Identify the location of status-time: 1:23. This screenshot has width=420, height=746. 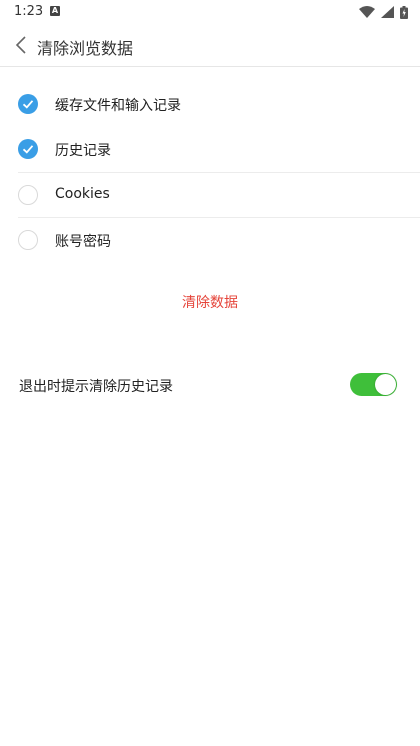
(29, 11).